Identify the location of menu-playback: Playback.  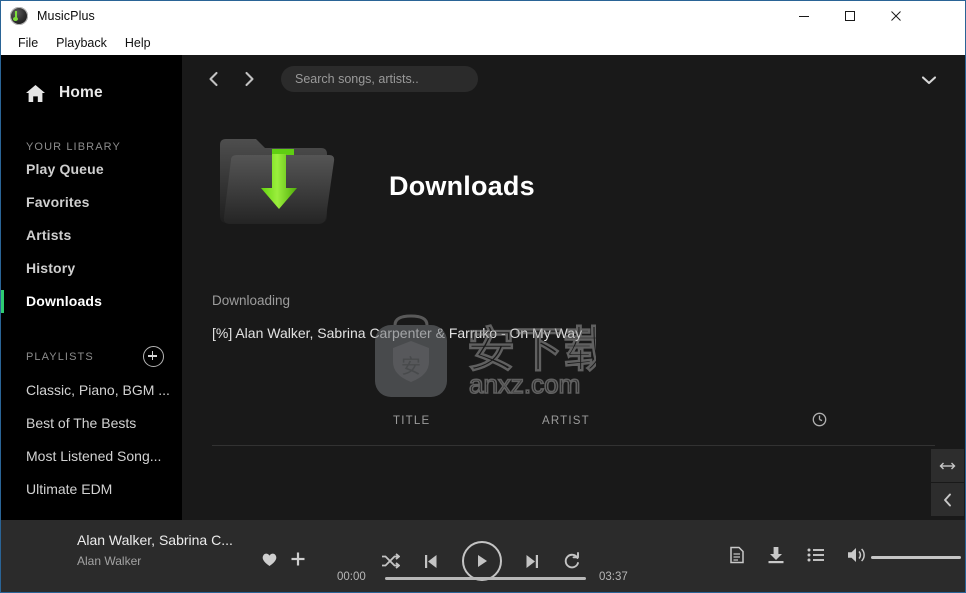
(81, 43).